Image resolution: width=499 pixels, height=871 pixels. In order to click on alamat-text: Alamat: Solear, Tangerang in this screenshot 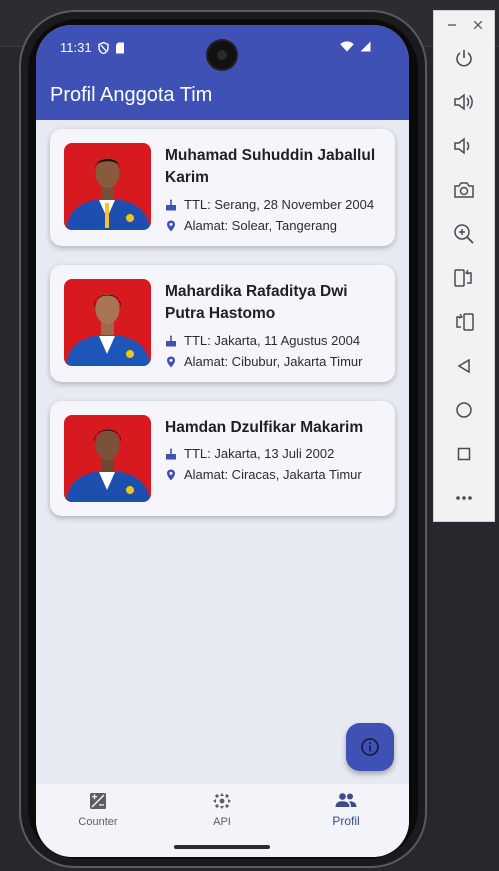, I will do `click(260, 225)`.